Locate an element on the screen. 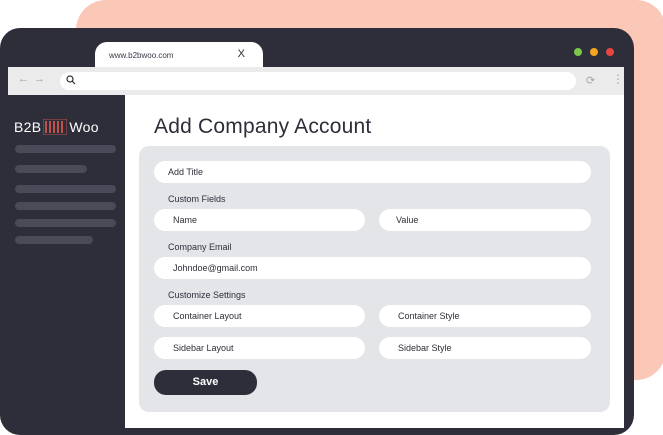 The height and width of the screenshot is (435, 663). custom-field-name-input: Name is located at coordinates (259, 220).